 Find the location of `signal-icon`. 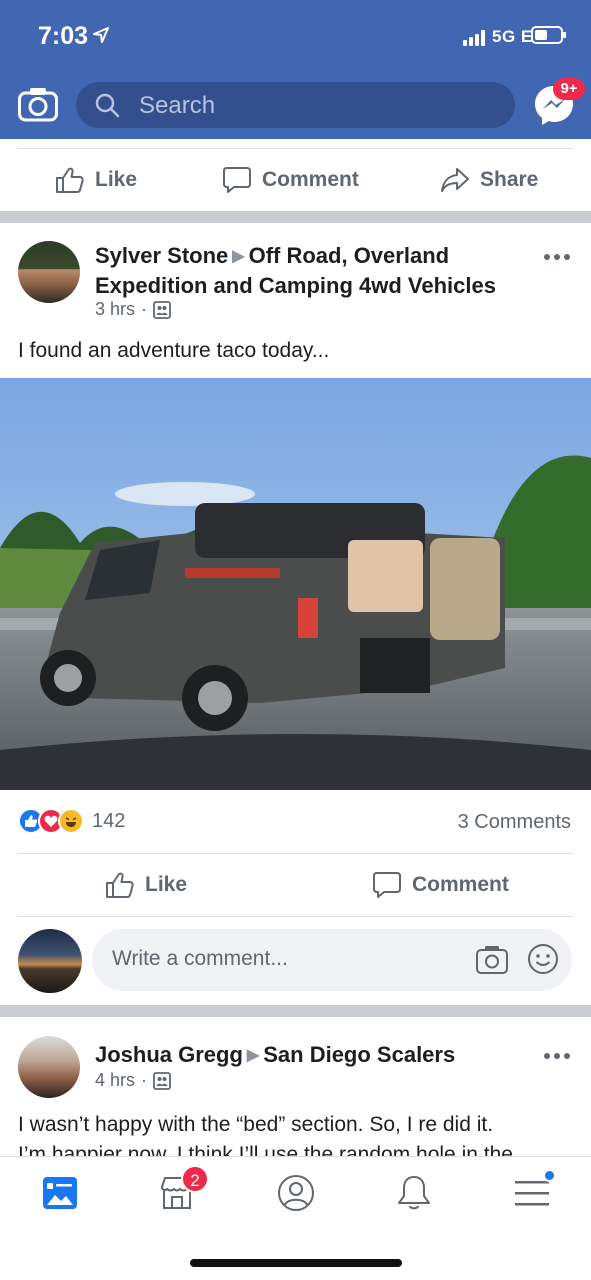

signal-icon is located at coordinates (474, 38).